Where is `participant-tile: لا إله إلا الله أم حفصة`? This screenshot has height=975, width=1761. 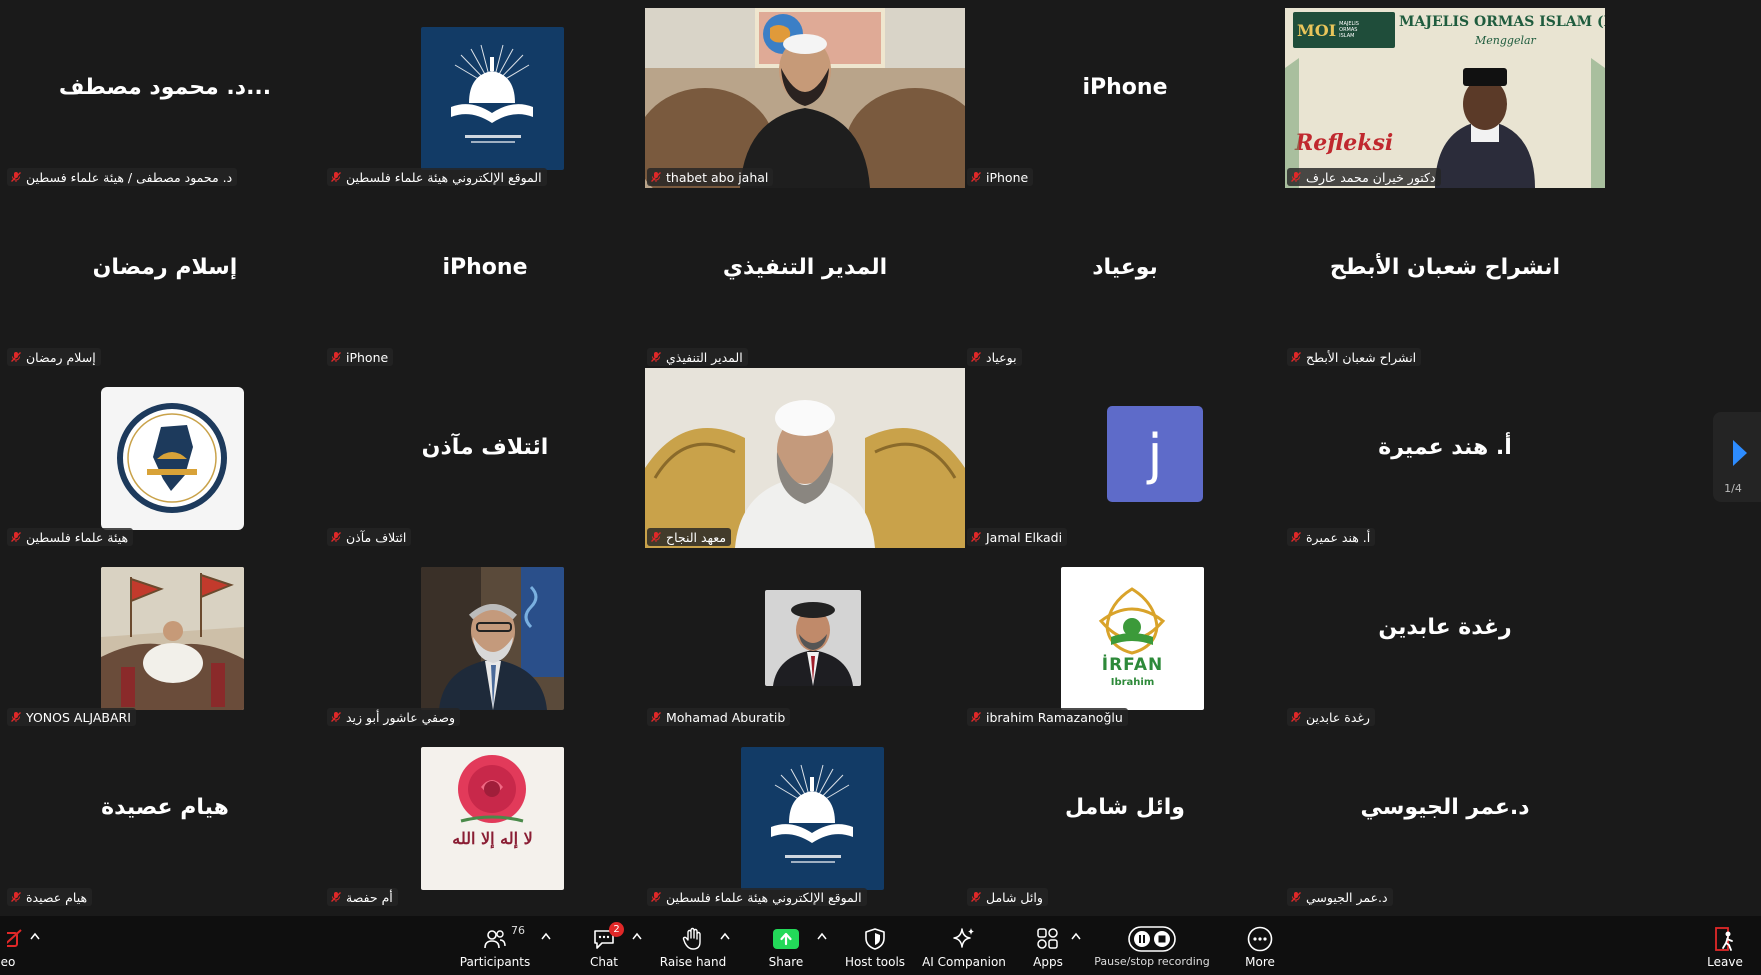 participant-tile: لا إله إلا الله أم حفصة is located at coordinates (485, 818).